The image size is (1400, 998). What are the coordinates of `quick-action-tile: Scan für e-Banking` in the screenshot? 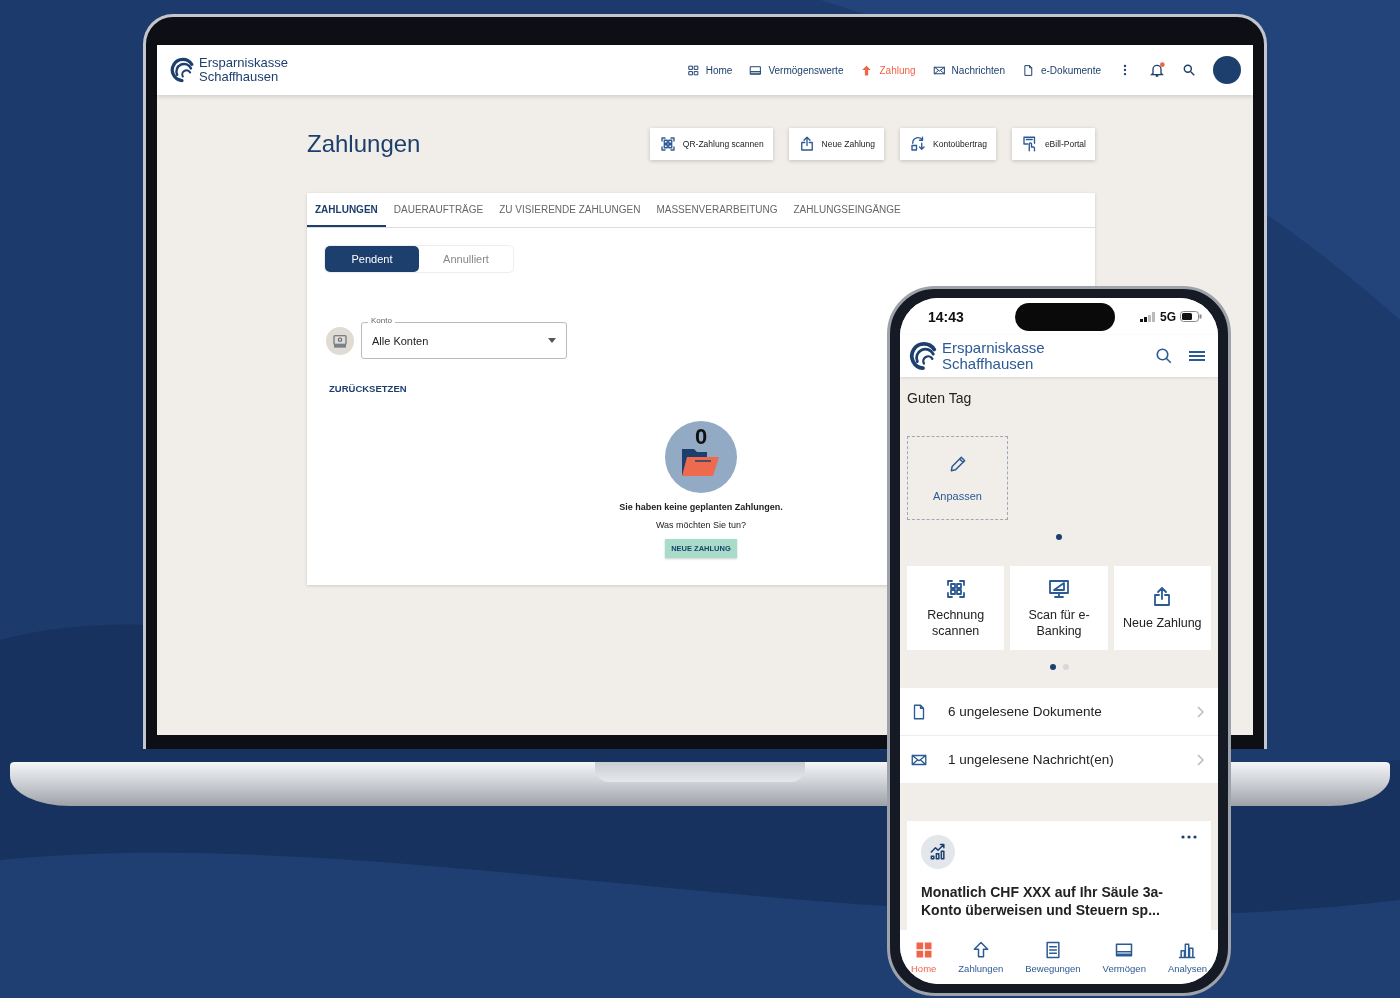 It's located at (1059, 608).